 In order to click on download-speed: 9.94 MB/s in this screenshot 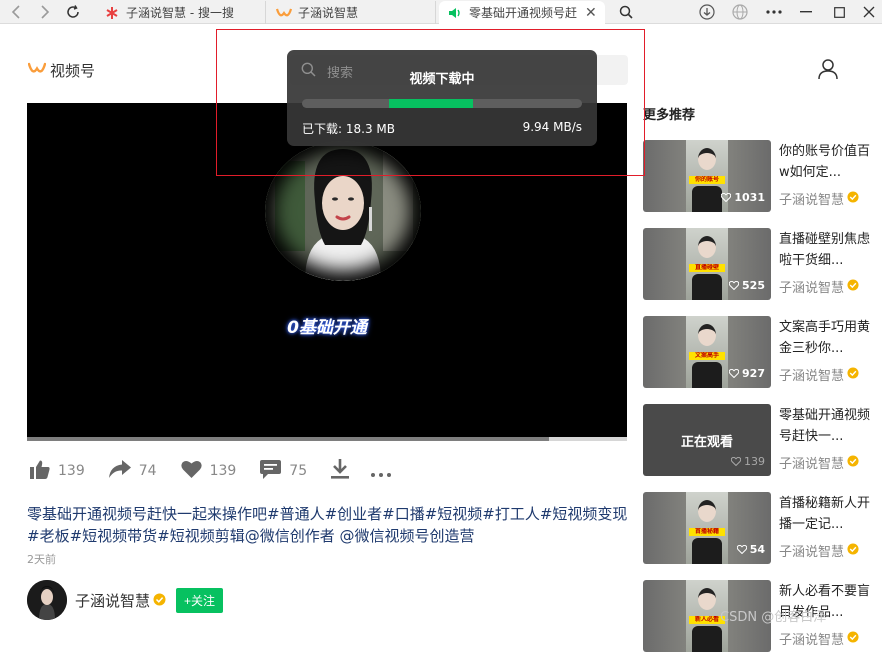, I will do `click(552, 127)`.